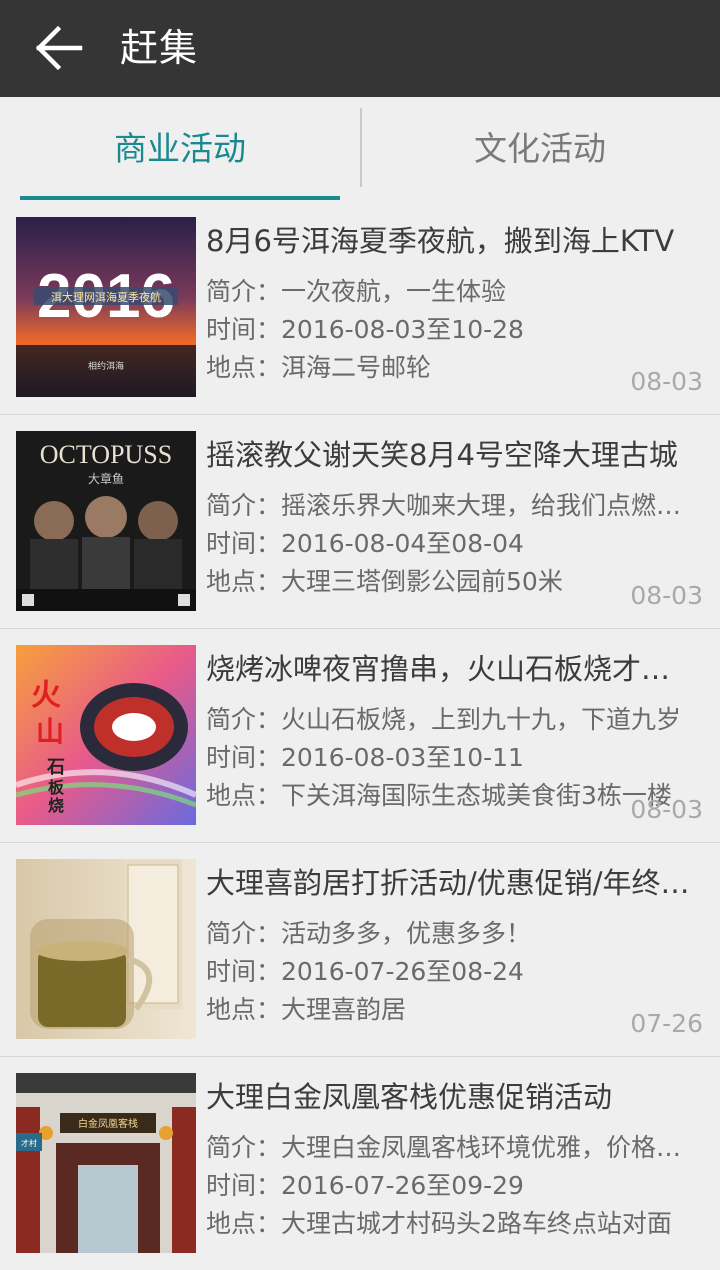 Image resolution: width=720 pixels, height=1270 pixels. I want to click on event-thumbnail: 白金凤凰客栈 才村, so click(106, 1163).